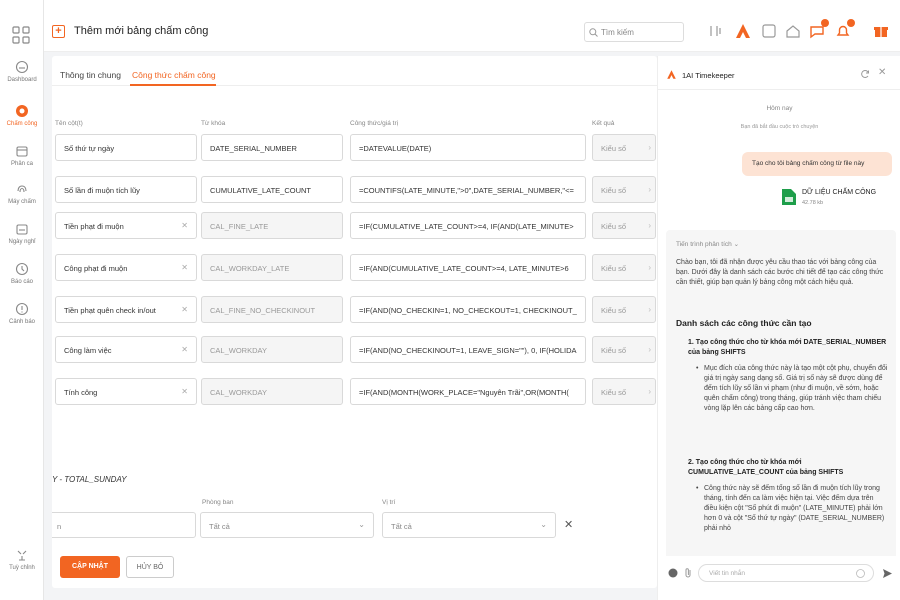 The width and height of the screenshot is (900, 600). Describe the element at coordinates (126, 147) in the screenshot. I see `row-name-field: Số thứ tự ngày` at that location.